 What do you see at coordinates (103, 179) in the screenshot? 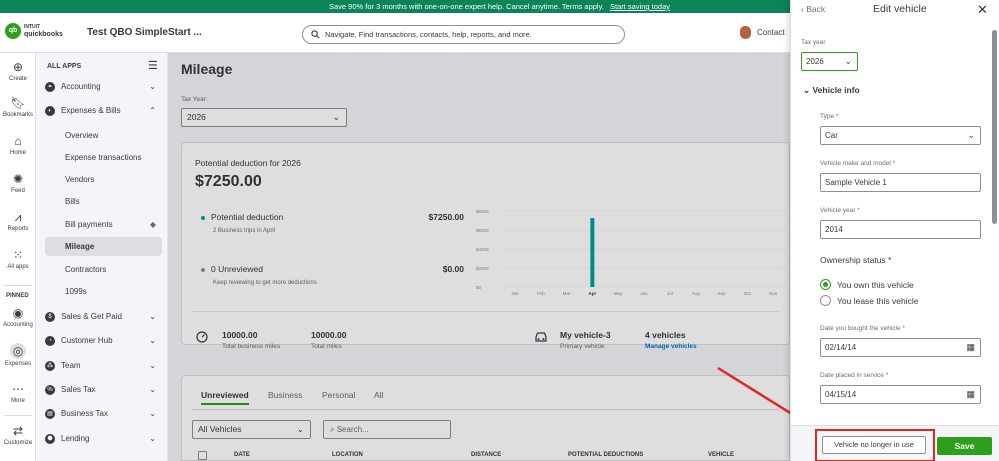
I see `nav-sub-vendors: Vendors` at bounding box center [103, 179].